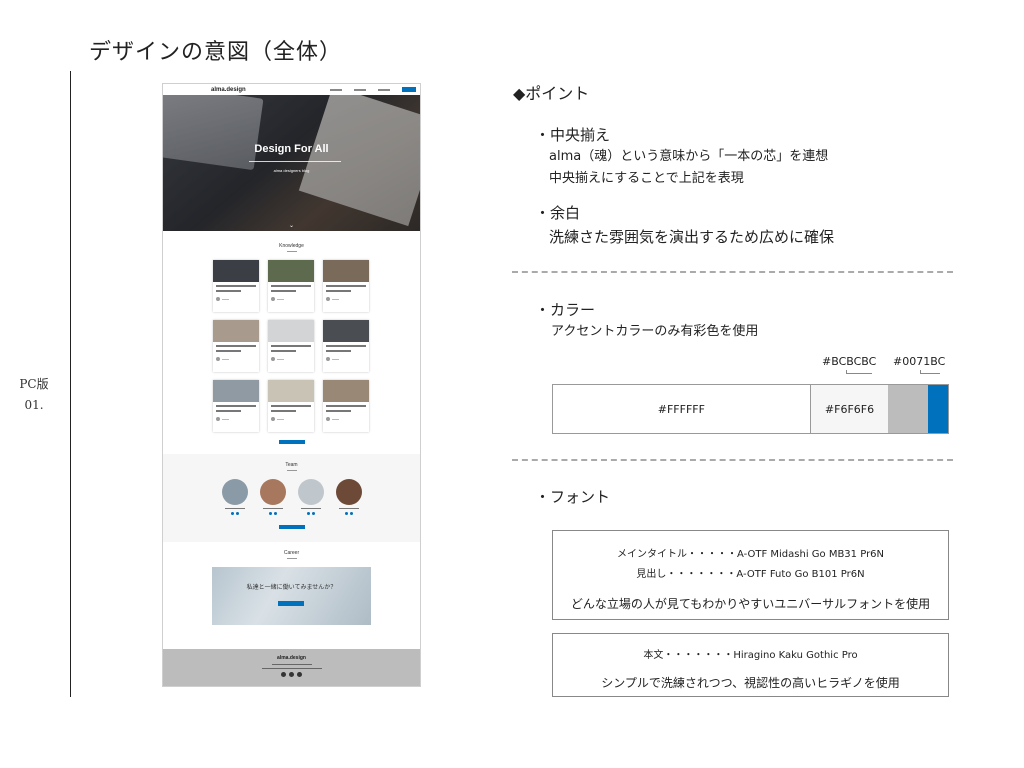 The width and height of the screenshot is (1024, 768). What do you see at coordinates (930, 372) in the screenshot?
I see `leader-line-accent` at bounding box center [930, 372].